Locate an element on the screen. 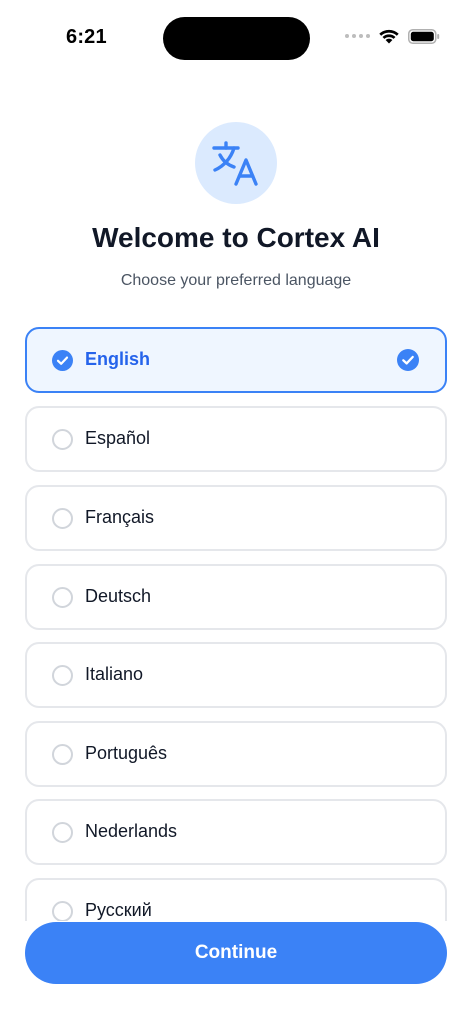 The width and height of the screenshot is (472, 1024). status-bar: 6:21 is located at coordinates (236, 40).